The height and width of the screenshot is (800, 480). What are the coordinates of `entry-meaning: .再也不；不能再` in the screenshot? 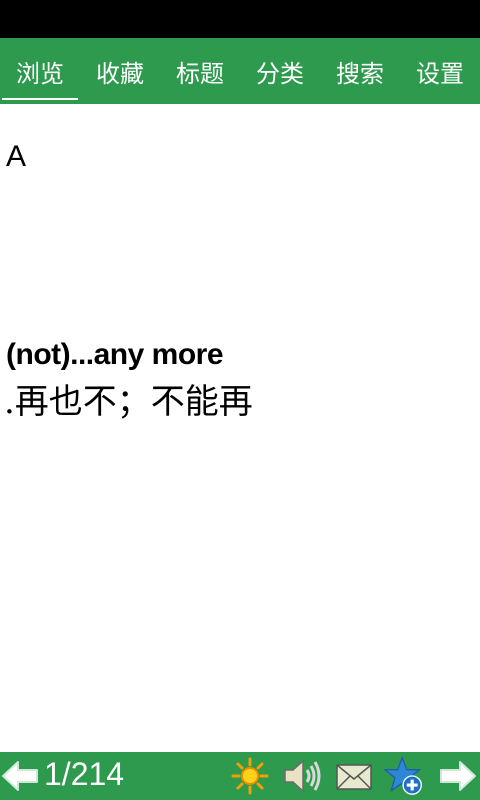 It's located at (128, 402).